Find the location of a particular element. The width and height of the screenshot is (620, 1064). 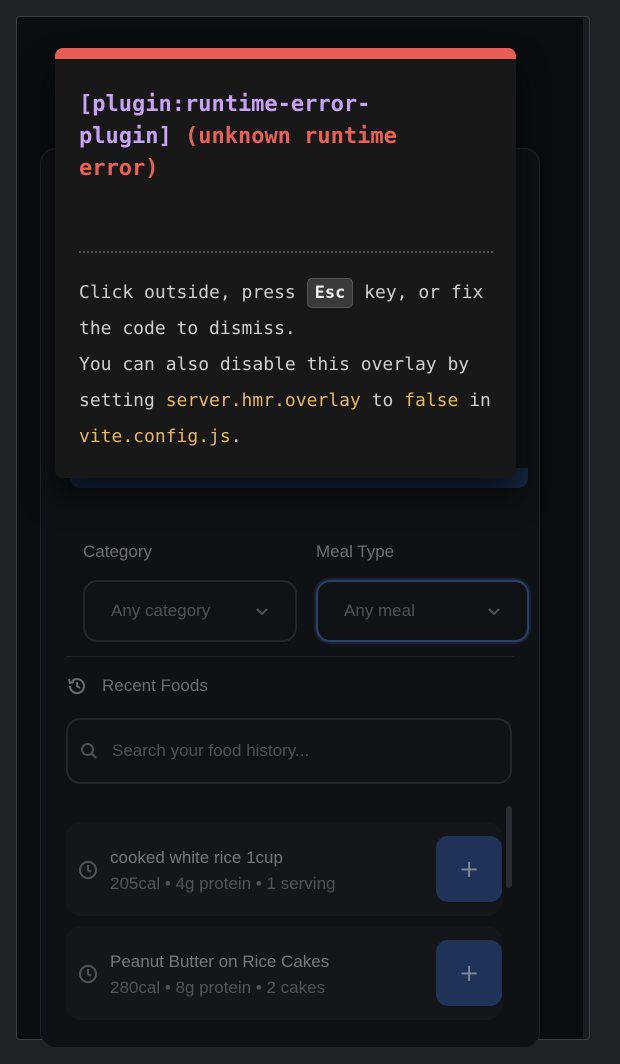

food-name: cooked white rice 1cup is located at coordinates (196, 857).